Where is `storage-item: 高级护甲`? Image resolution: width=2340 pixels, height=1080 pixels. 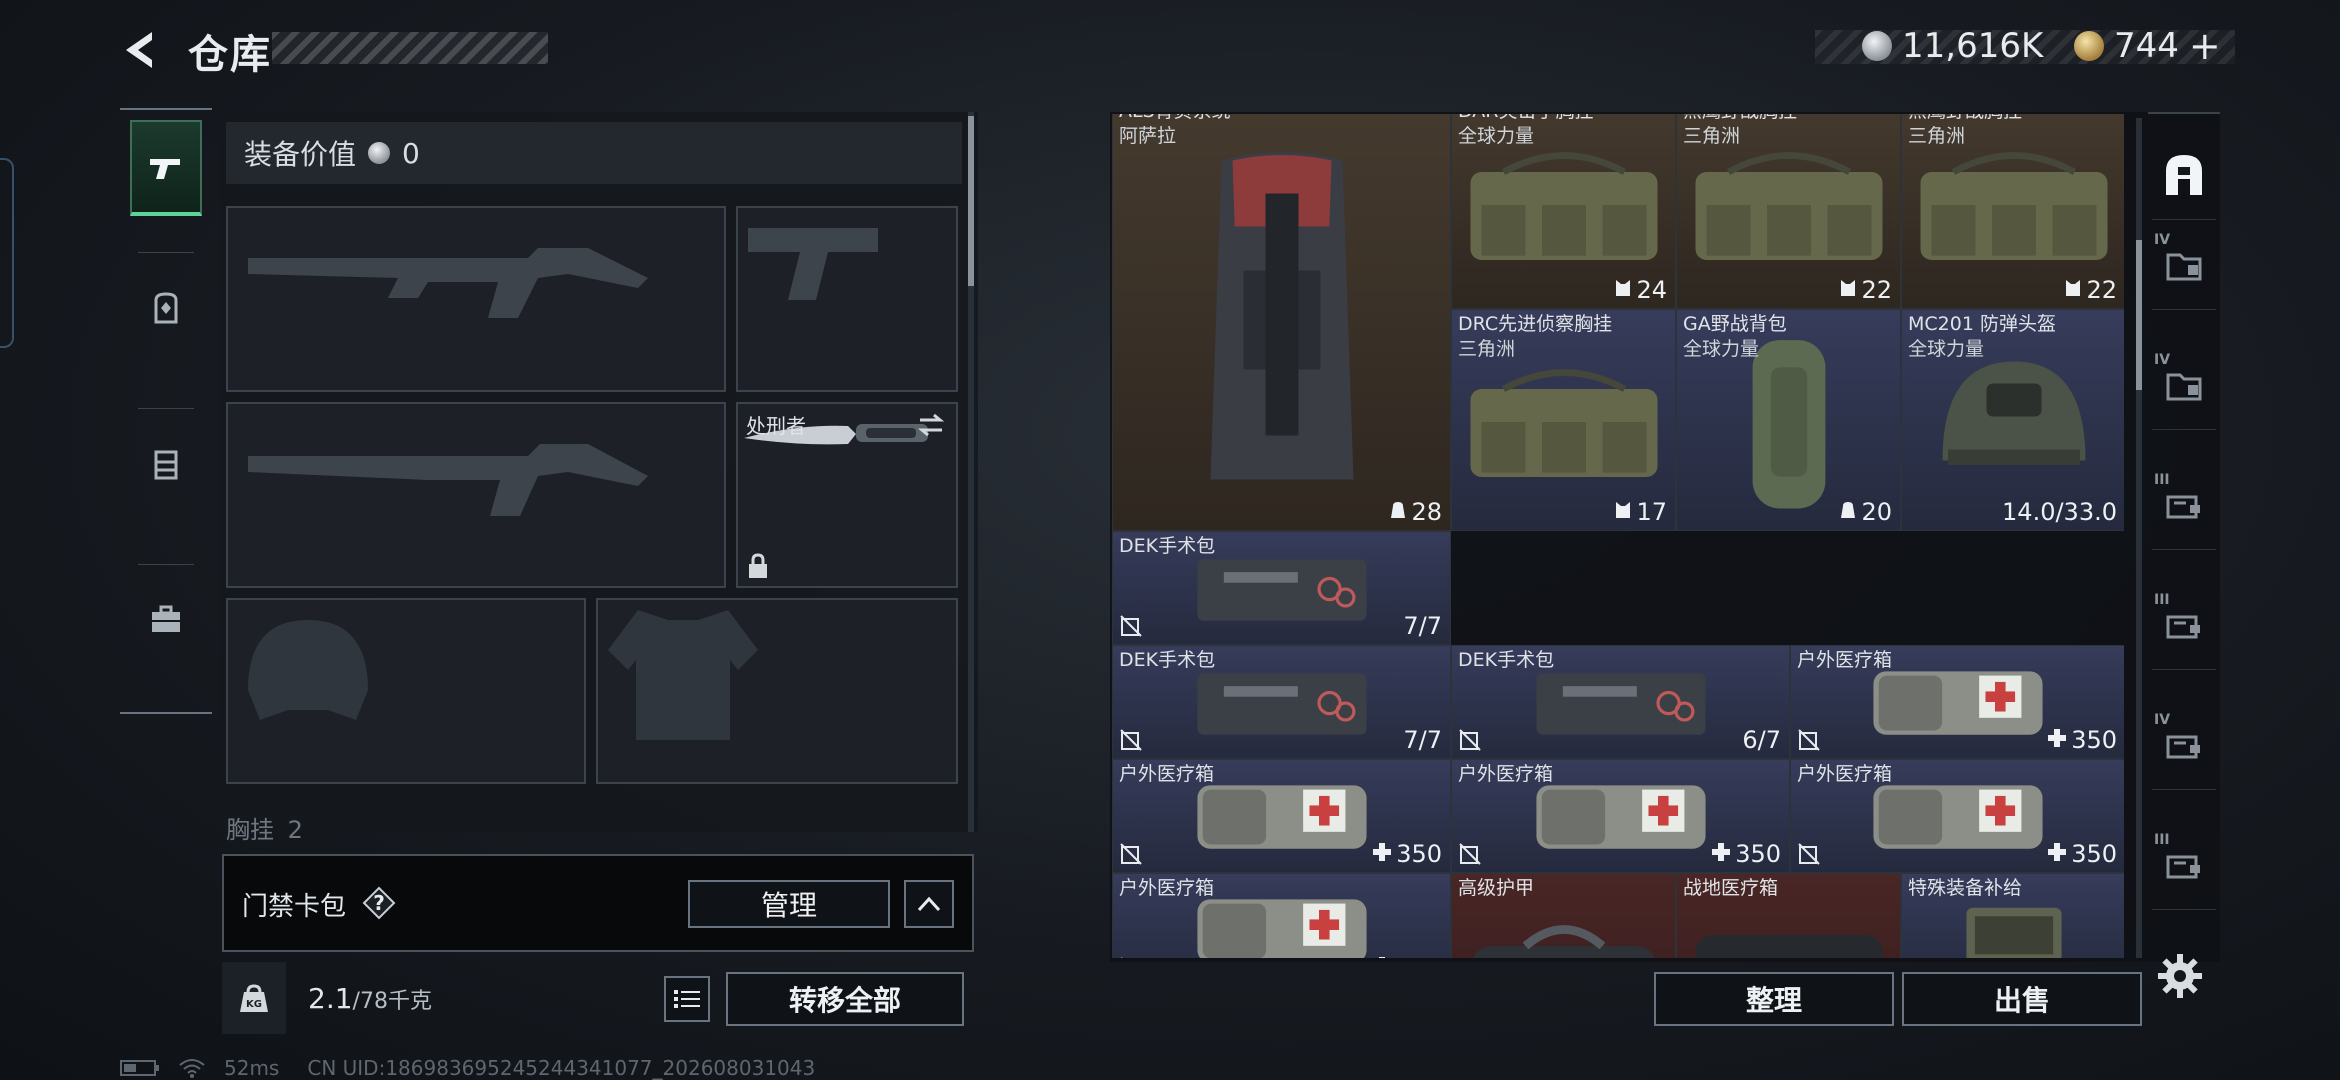
storage-item: 高级护甲 is located at coordinates (1563, 915).